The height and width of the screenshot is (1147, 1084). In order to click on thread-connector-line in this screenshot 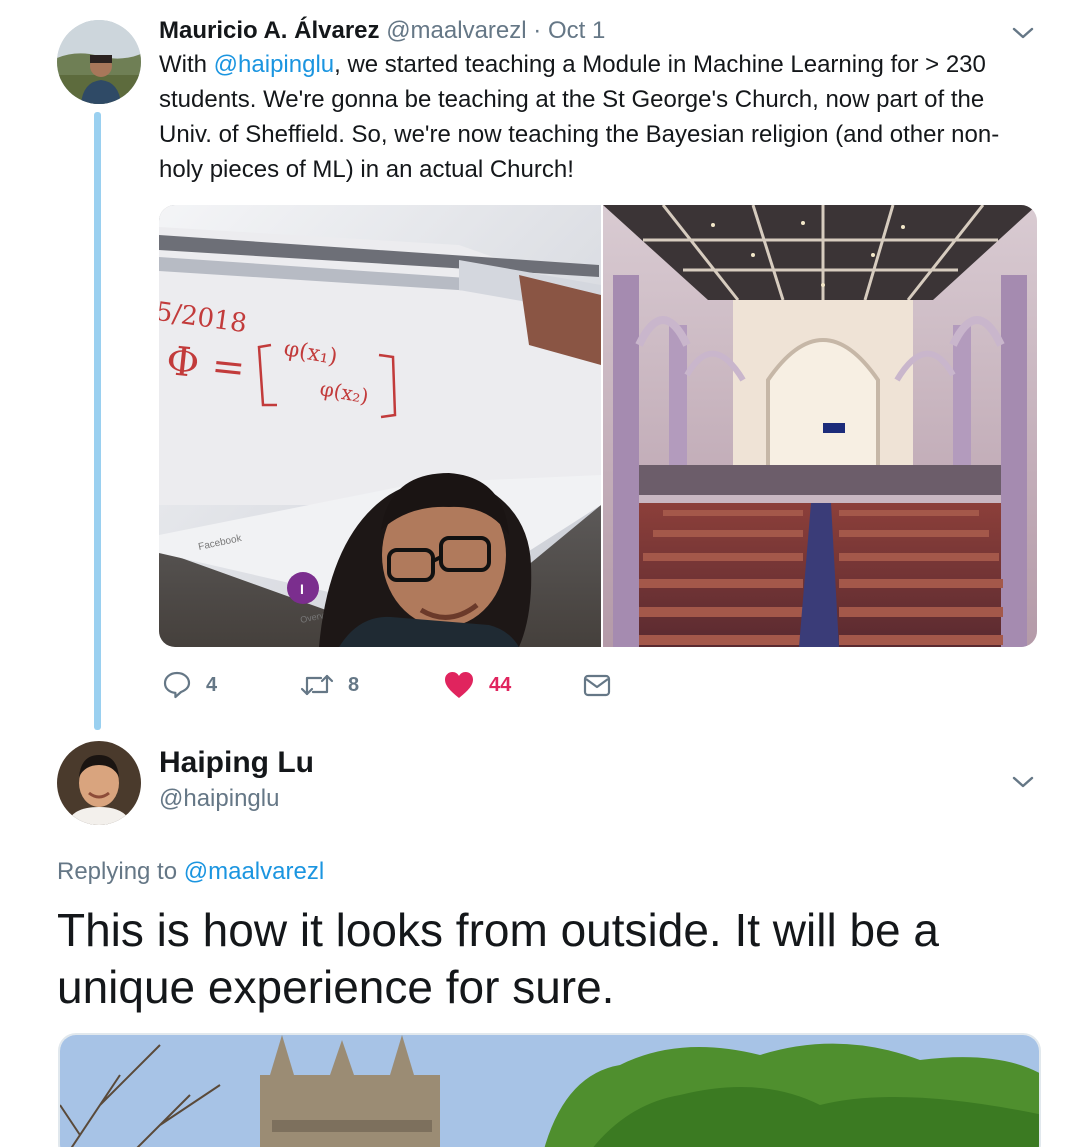, I will do `click(97, 421)`.